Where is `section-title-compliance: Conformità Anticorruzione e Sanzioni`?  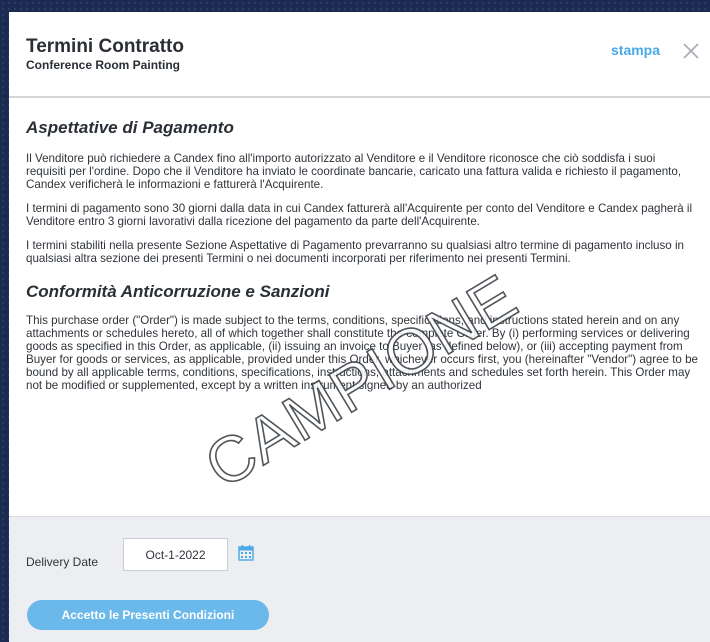 section-title-compliance: Conformità Anticorruzione e Sanzioni is located at coordinates (178, 291).